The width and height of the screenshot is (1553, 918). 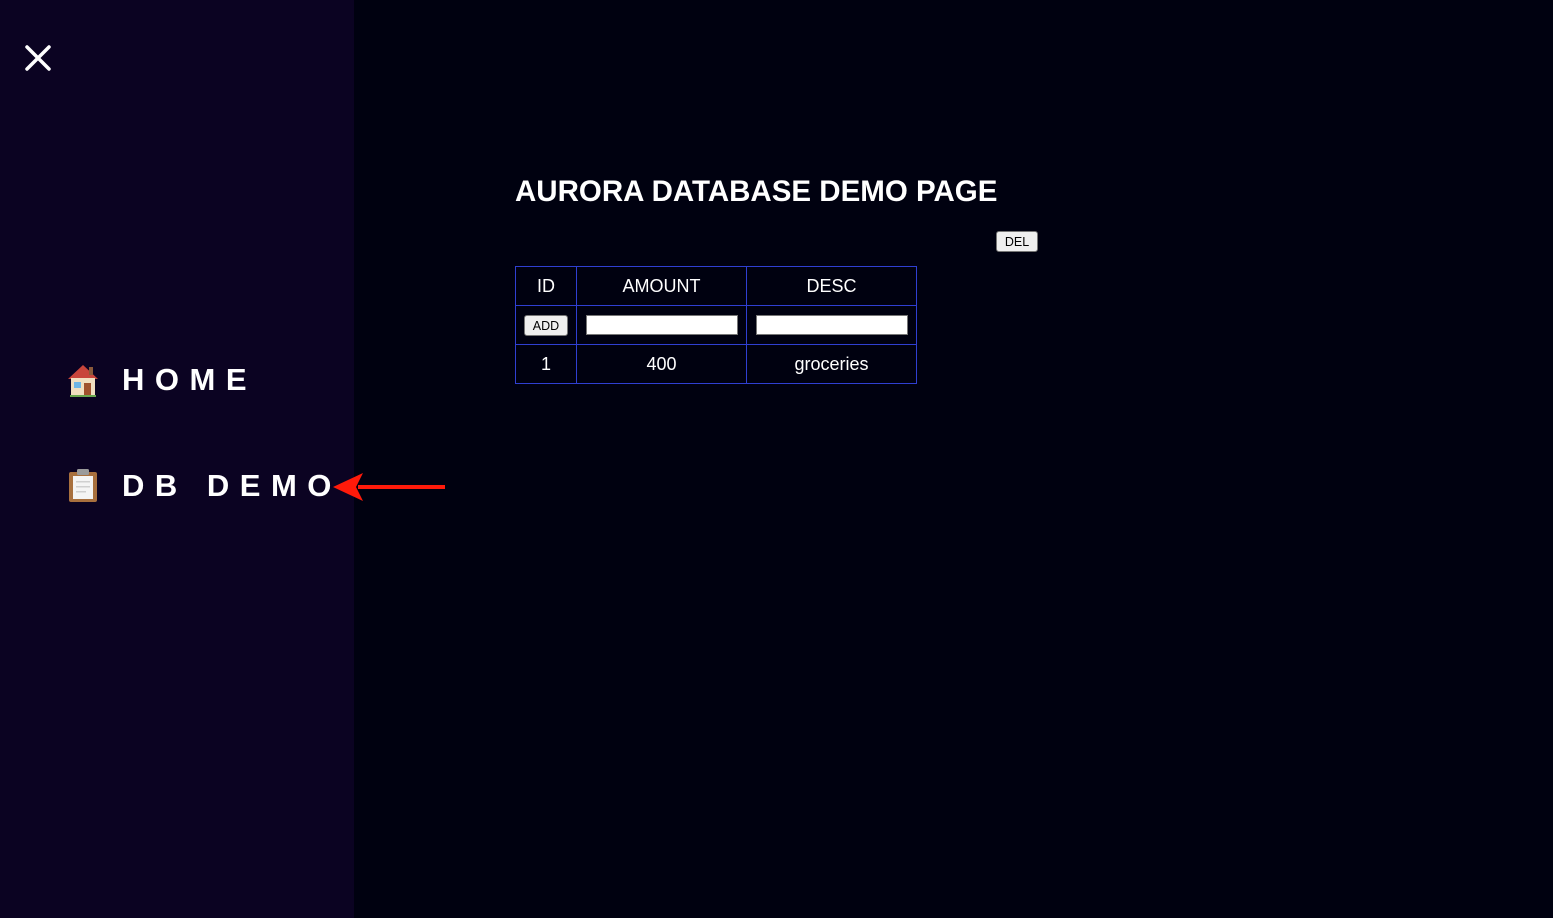 I want to click on sidebar-item-label: HOME, so click(x=189, y=379).